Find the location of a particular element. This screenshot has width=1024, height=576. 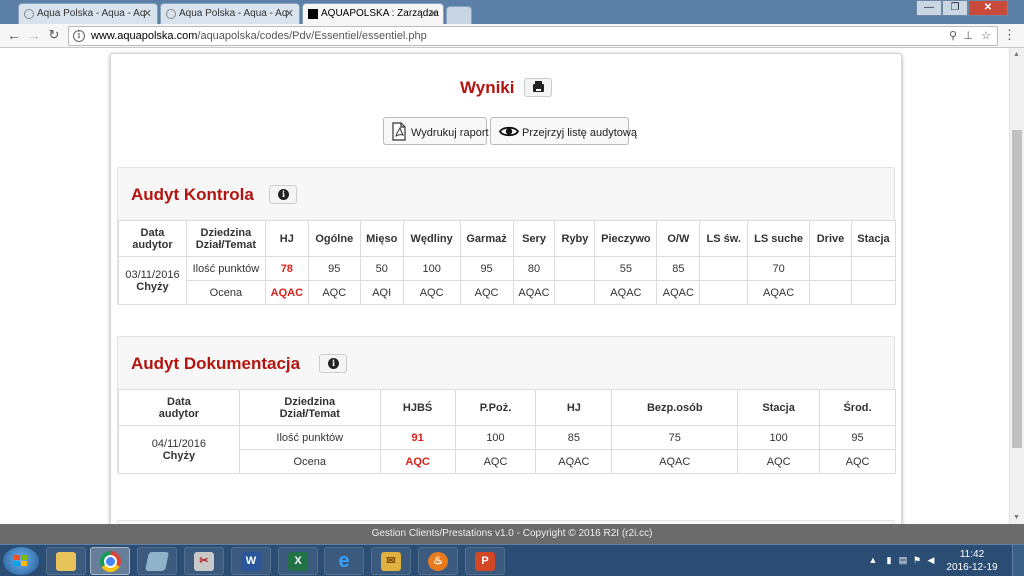

taskbar-excel: X is located at coordinates (298, 561).